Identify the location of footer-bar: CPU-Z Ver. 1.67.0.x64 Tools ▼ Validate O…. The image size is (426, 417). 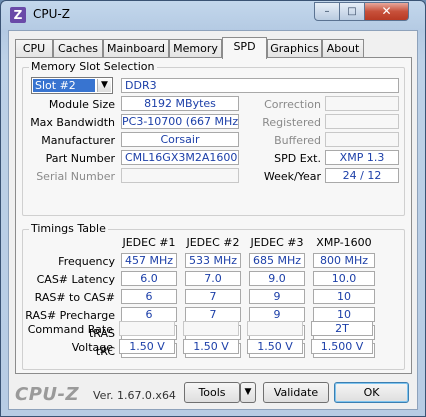
(214, 392).